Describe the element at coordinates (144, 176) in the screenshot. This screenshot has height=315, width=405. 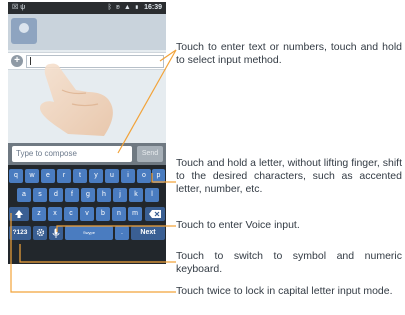
I see `key-o: o` at that location.